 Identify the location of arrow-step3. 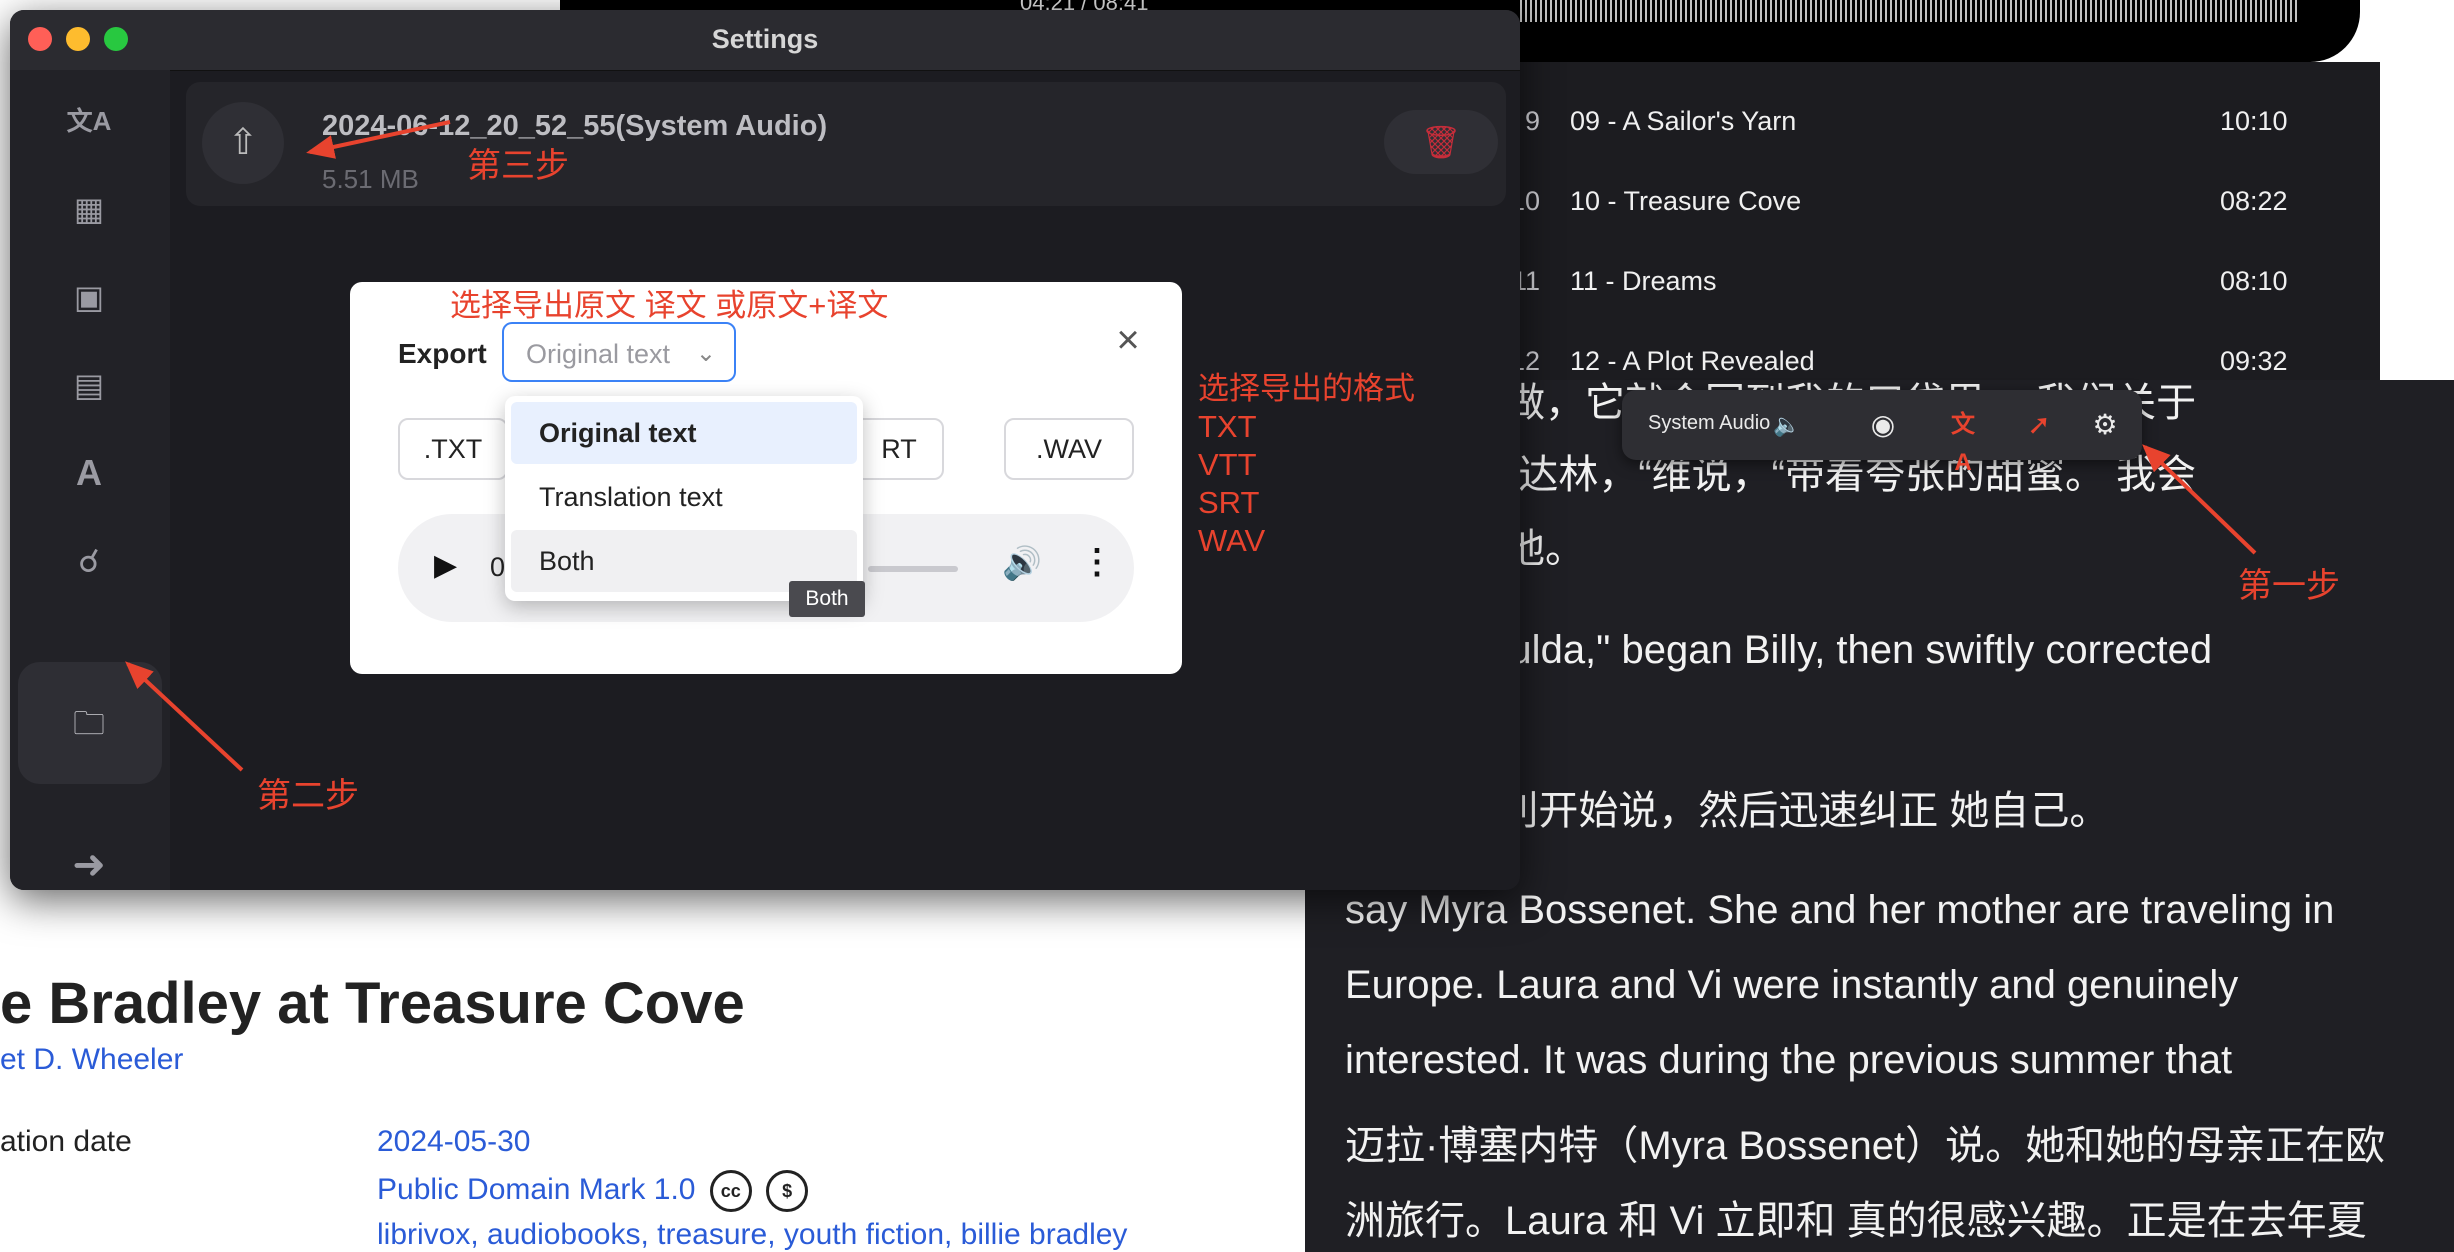
(378, 139).